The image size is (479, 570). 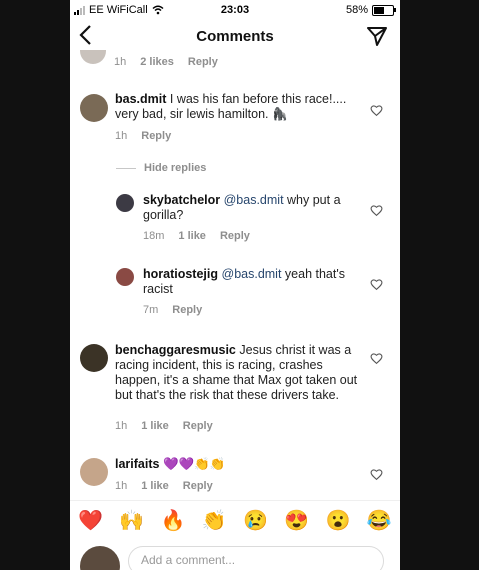 I want to click on battery-percent: 58%, so click(x=356, y=10).